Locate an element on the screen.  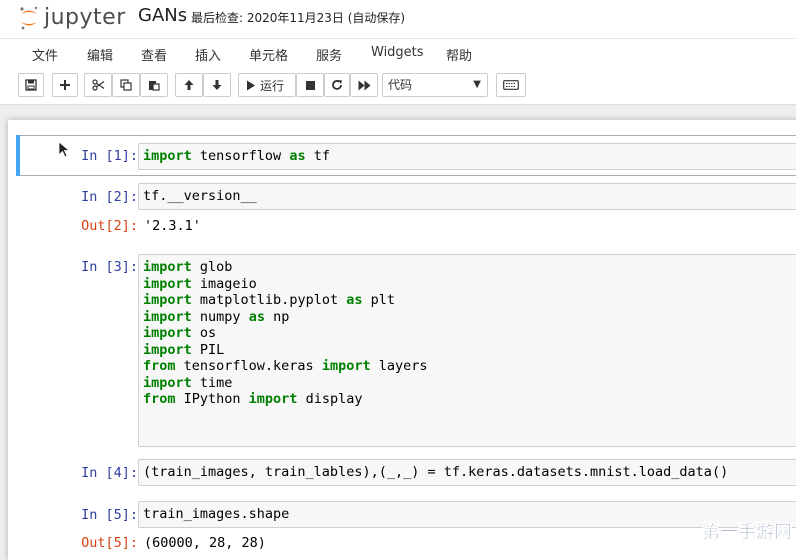
restart-icon is located at coordinates (337, 85).